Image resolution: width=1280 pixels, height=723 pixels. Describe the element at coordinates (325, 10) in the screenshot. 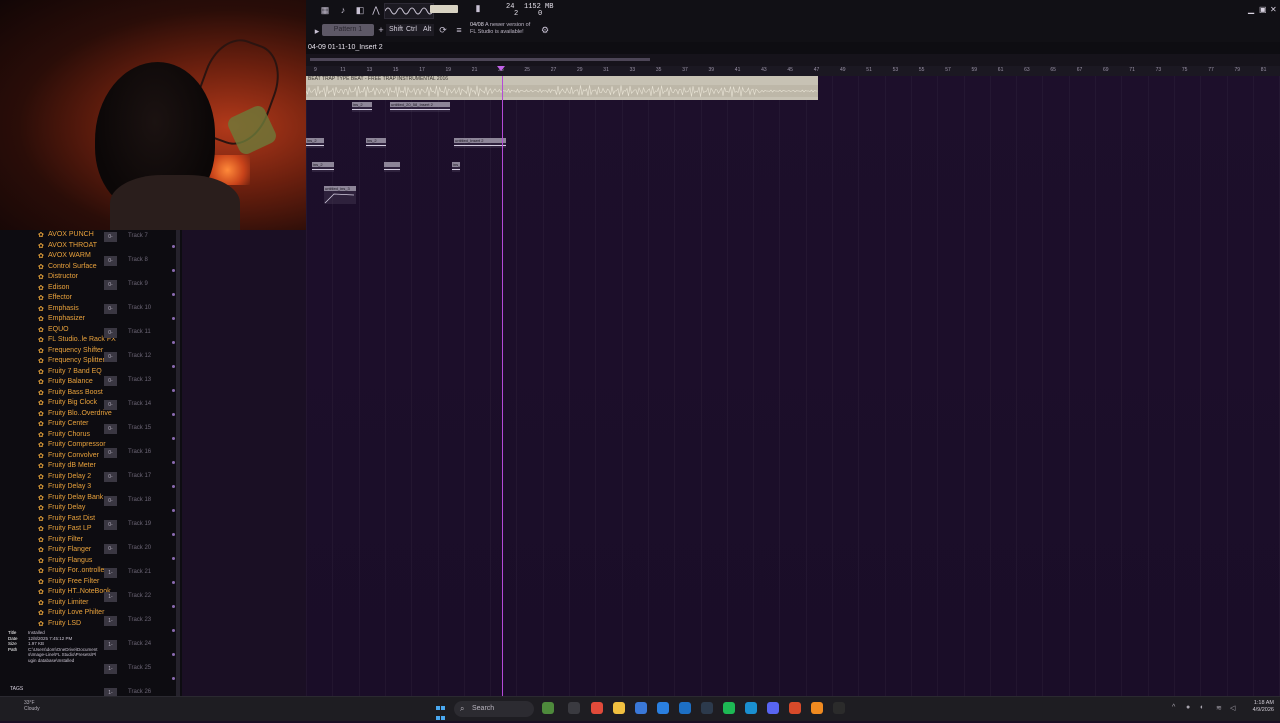

I see `piano-icon: ▦` at that location.